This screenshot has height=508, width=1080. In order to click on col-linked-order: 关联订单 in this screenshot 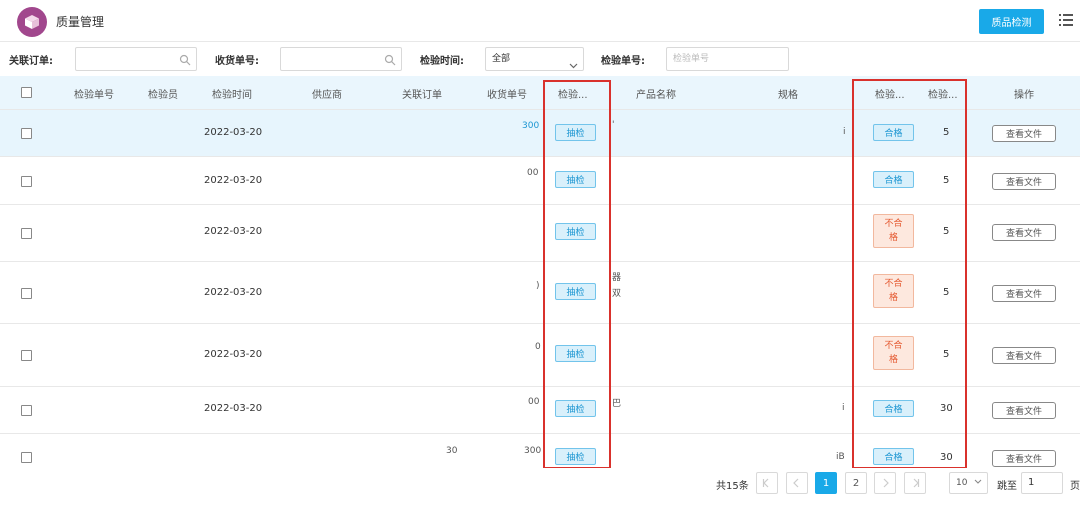, I will do `click(422, 93)`.